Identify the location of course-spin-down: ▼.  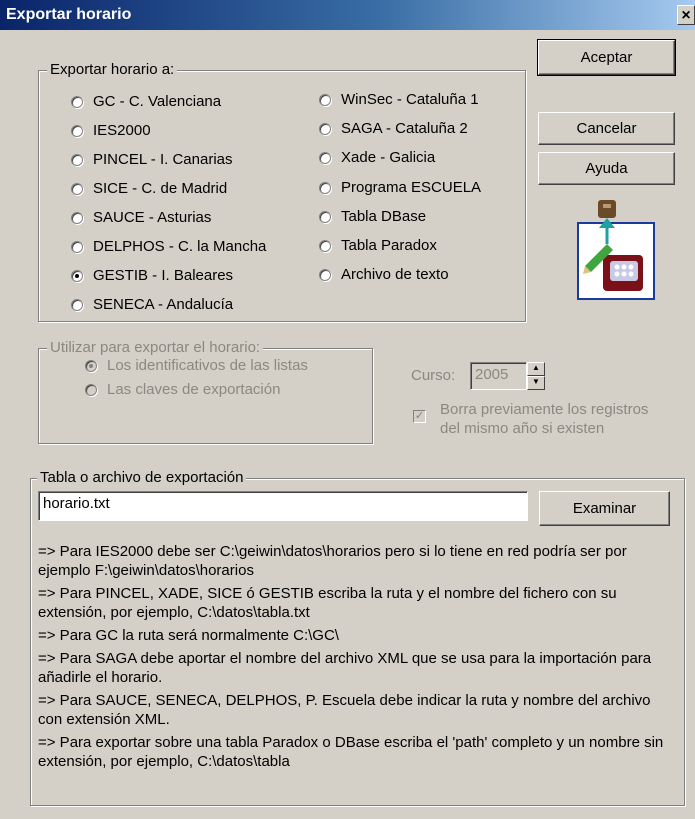
(536, 383).